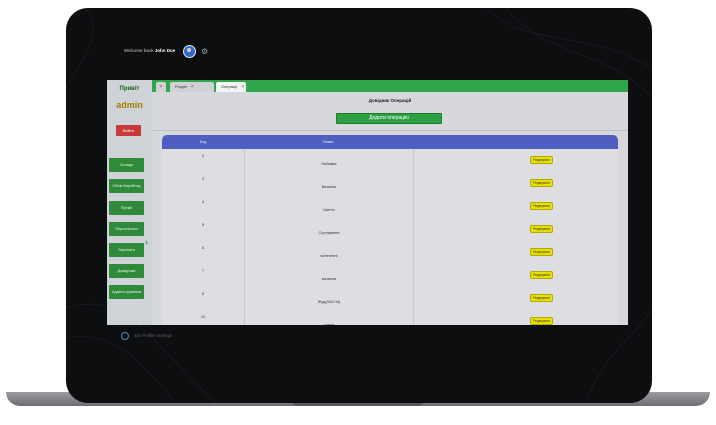 This screenshot has width=716, height=425. What do you see at coordinates (126, 250) in the screenshot?
I see `sidebar-item-salary: Зарплата` at bounding box center [126, 250].